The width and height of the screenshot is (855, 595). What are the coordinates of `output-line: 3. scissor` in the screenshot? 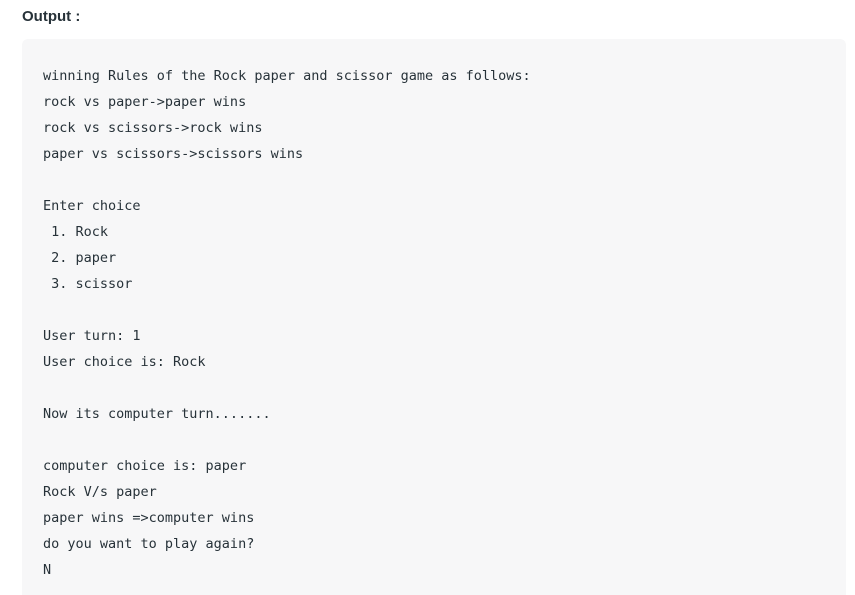 It's located at (88, 284).